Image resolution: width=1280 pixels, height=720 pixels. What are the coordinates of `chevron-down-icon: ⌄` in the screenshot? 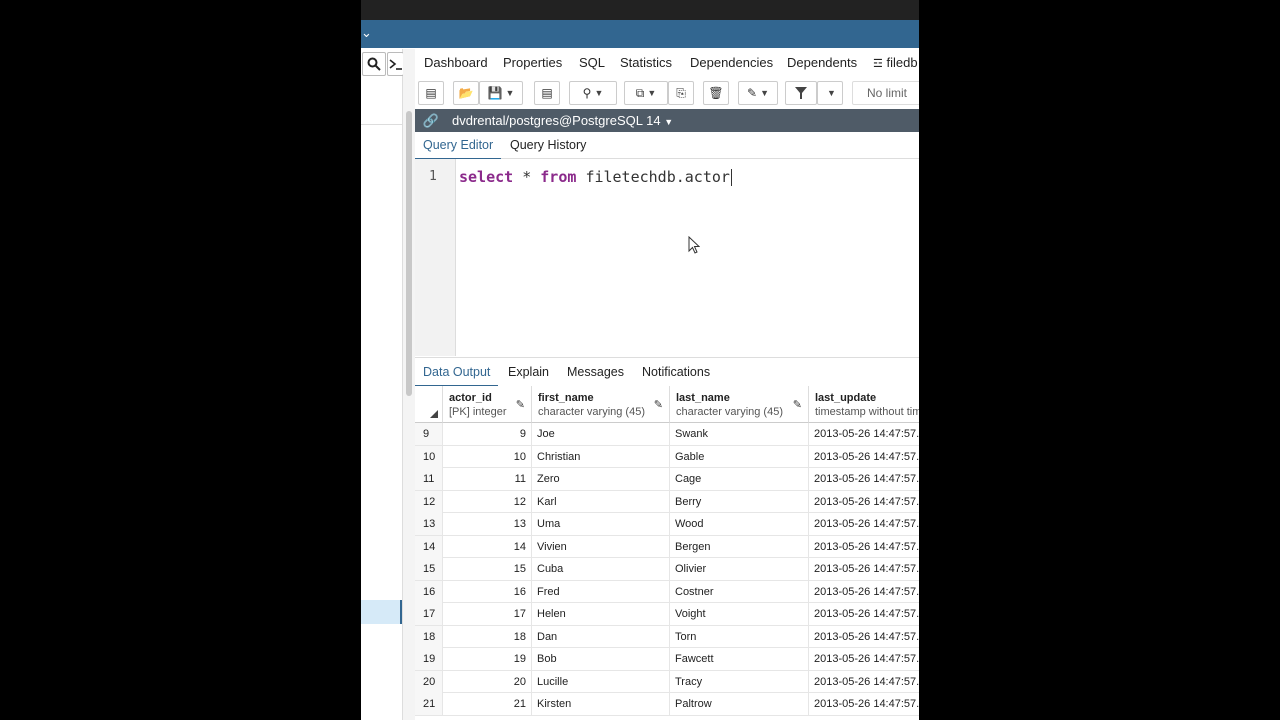 It's located at (366, 33).